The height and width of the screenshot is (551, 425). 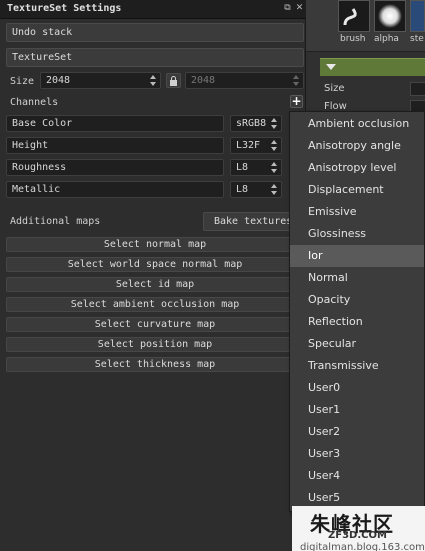 What do you see at coordinates (357, 278) in the screenshot?
I see `menu-item-normal: Normal` at bounding box center [357, 278].